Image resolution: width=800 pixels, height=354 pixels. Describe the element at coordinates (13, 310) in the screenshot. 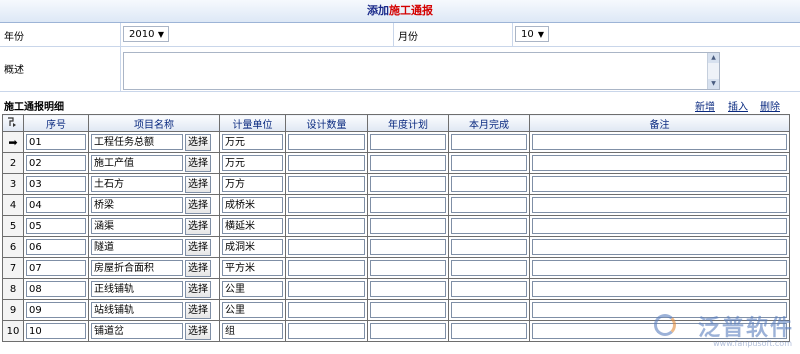

I see `row-indicator: 9` at that location.